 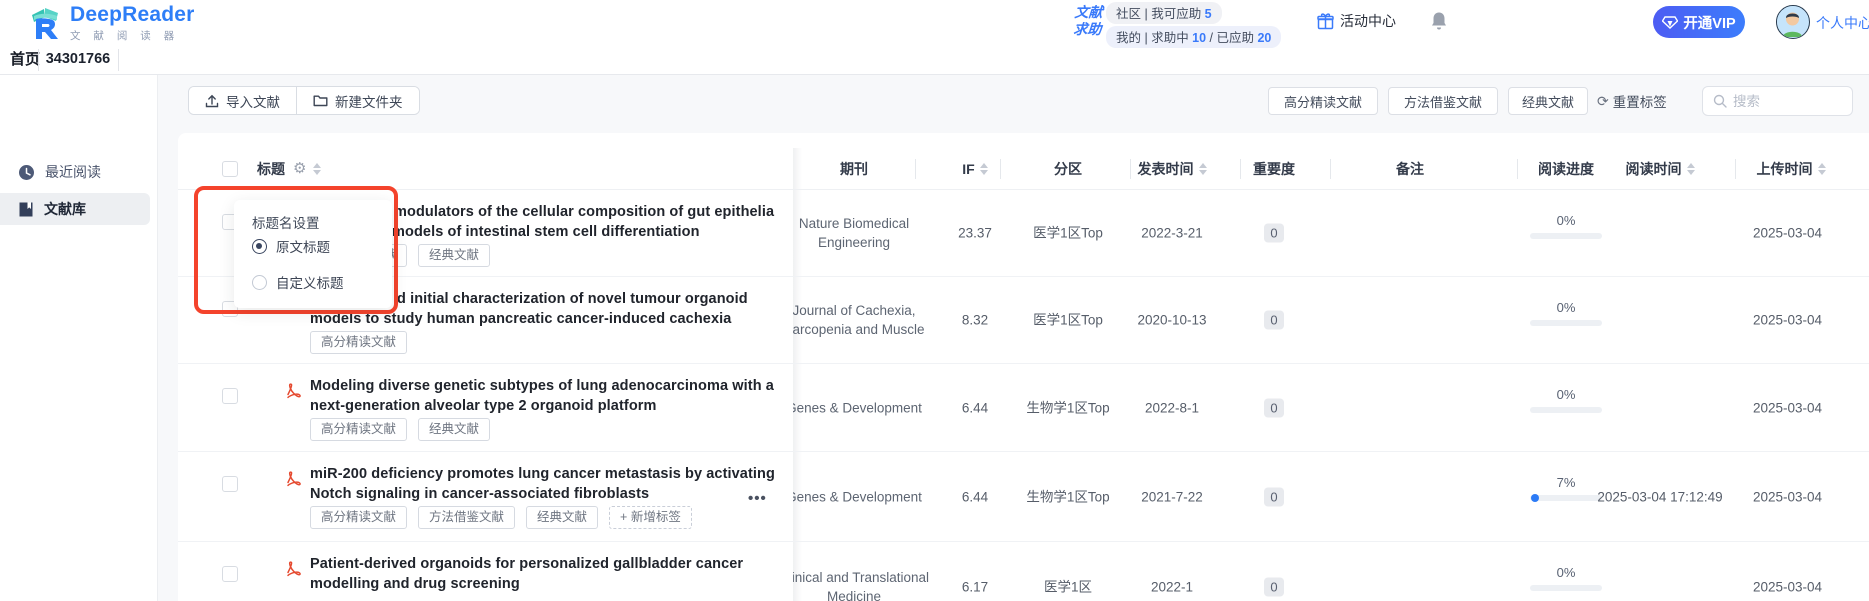 What do you see at coordinates (467, 517) in the screenshot?
I see `tag-method: 方法借鉴文献` at bounding box center [467, 517].